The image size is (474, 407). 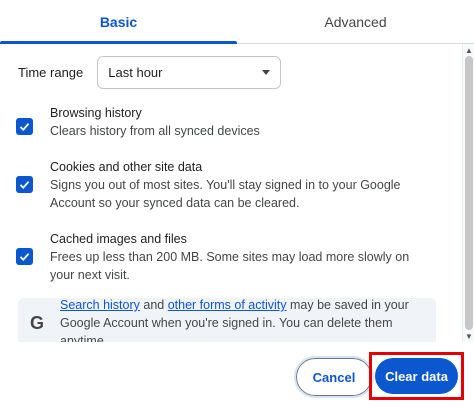 What do you see at coordinates (153, 305) in the screenshot?
I see `info-text-mid: and` at bounding box center [153, 305].